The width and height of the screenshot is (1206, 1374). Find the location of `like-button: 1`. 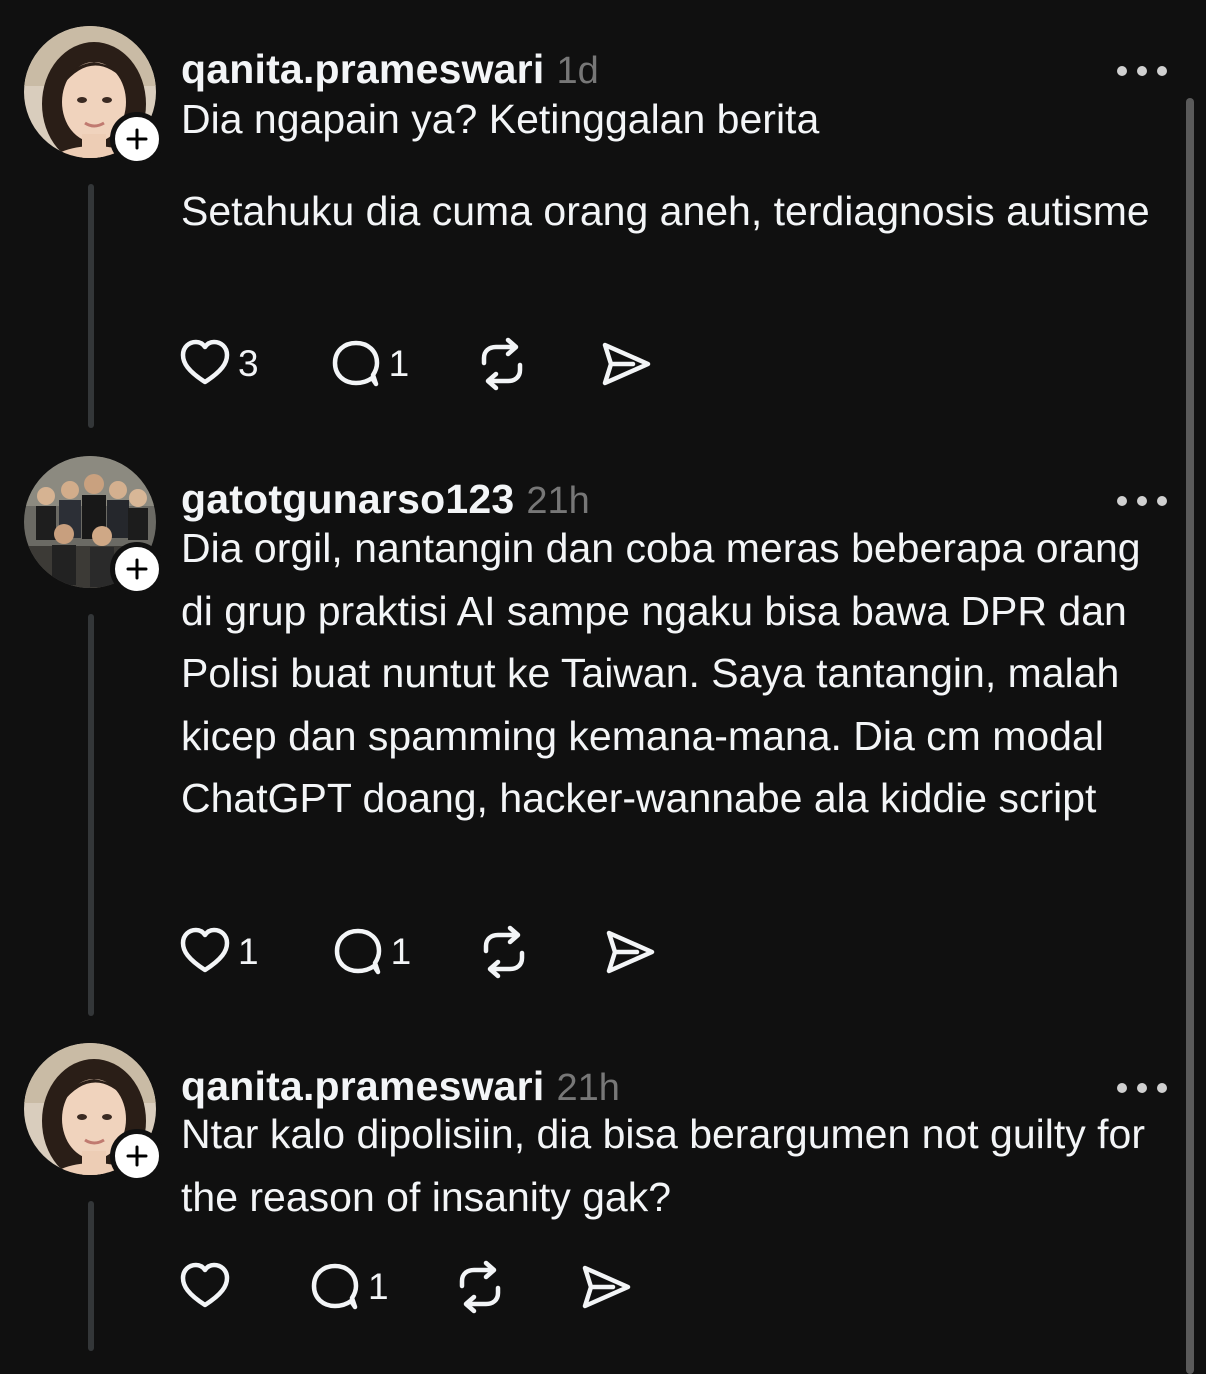

like-button: 1 is located at coordinates (218, 952).